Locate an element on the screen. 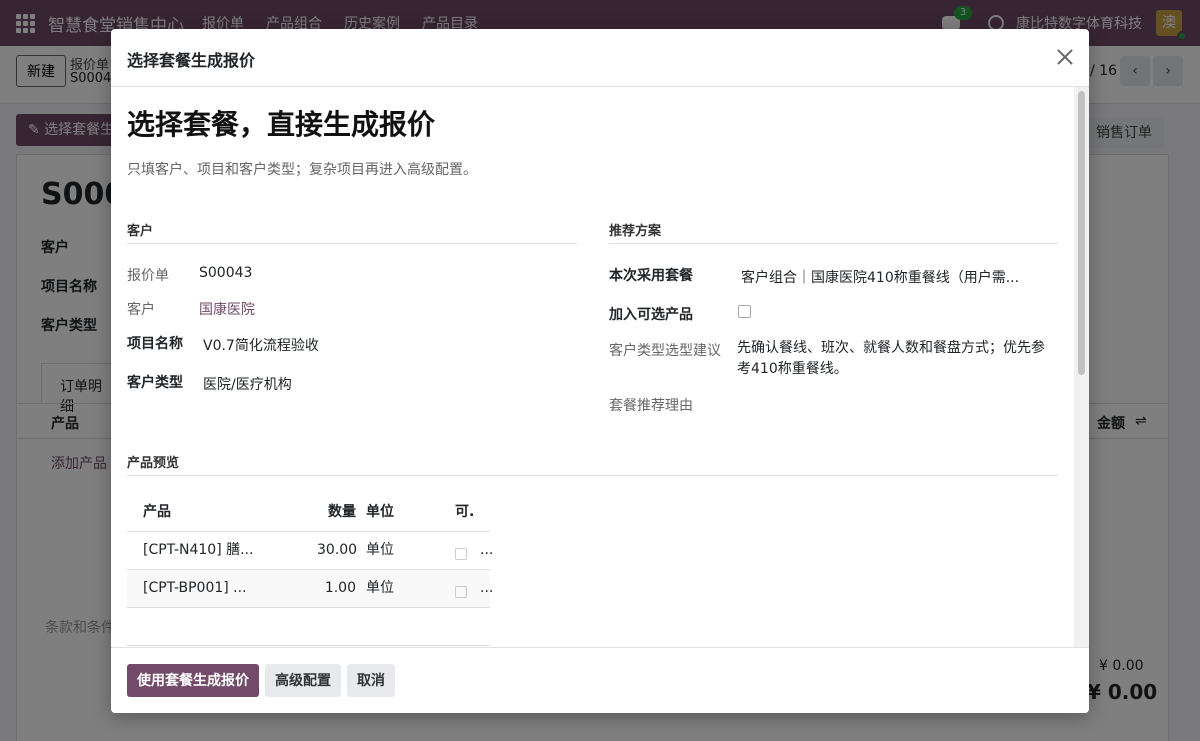  dialog-header: 选择套餐生成报价 is located at coordinates (600, 58).